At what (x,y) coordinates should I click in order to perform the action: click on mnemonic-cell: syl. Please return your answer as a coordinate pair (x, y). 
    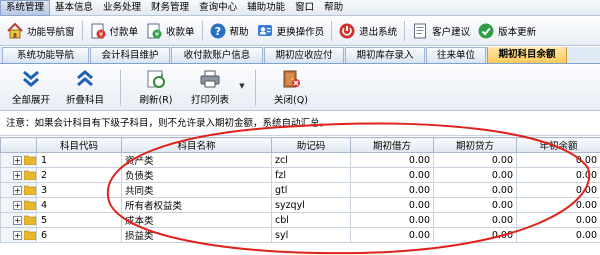
    Looking at the image, I should click on (311, 235).